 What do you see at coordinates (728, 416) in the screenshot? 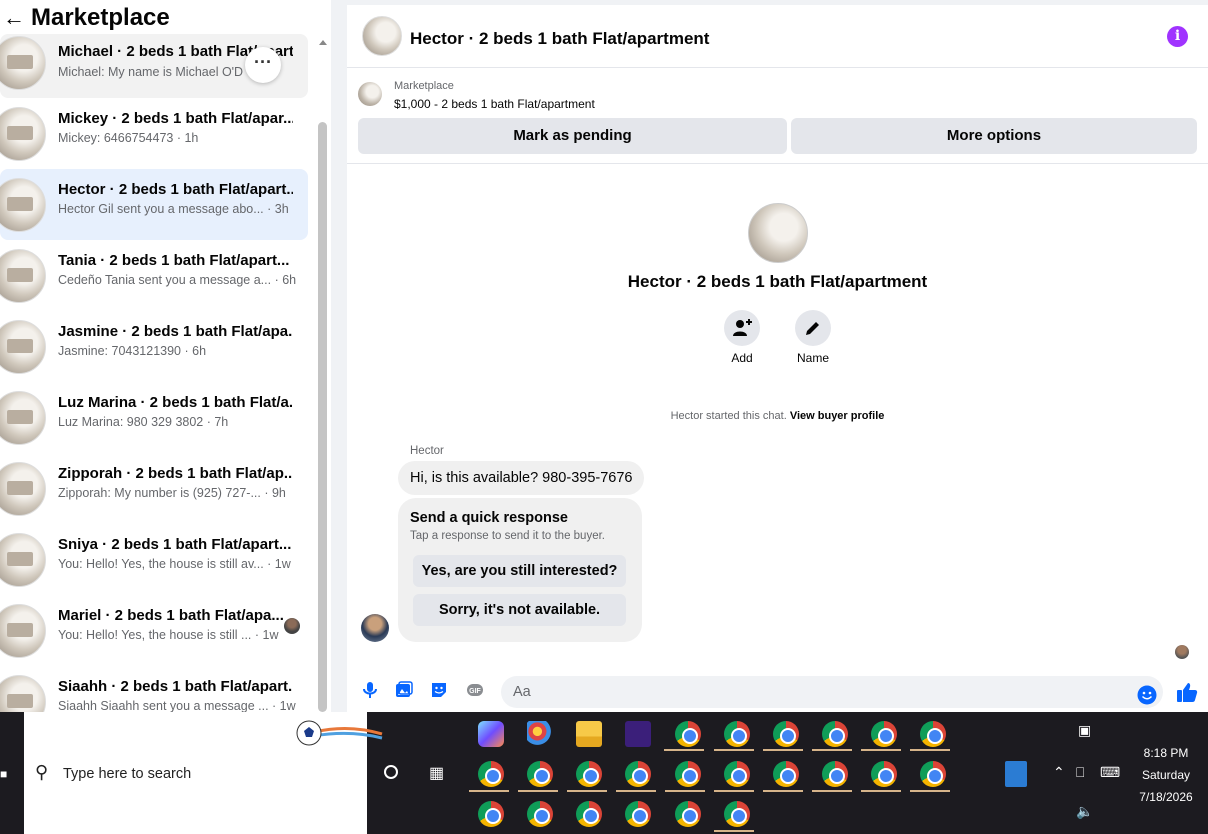
I see `started-text: Hector started this chat.` at bounding box center [728, 416].